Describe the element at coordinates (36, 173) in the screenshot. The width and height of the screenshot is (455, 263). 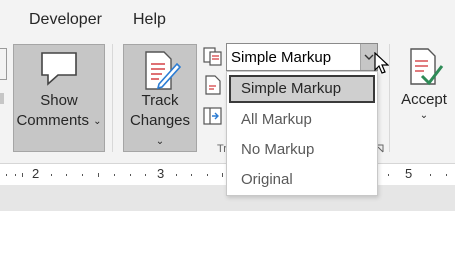
I see `ruler-number: 2` at that location.